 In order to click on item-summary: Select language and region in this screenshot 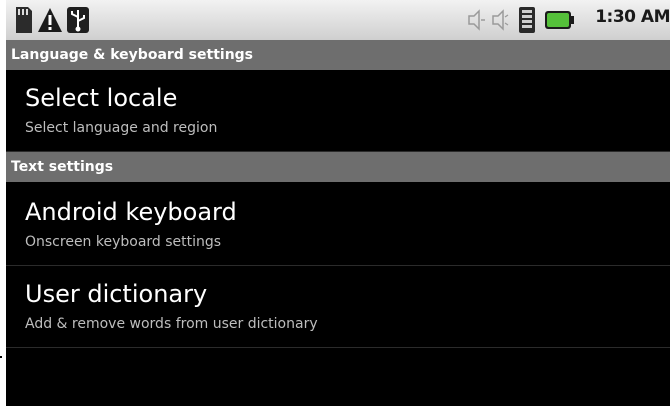, I will do `click(121, 128)`.